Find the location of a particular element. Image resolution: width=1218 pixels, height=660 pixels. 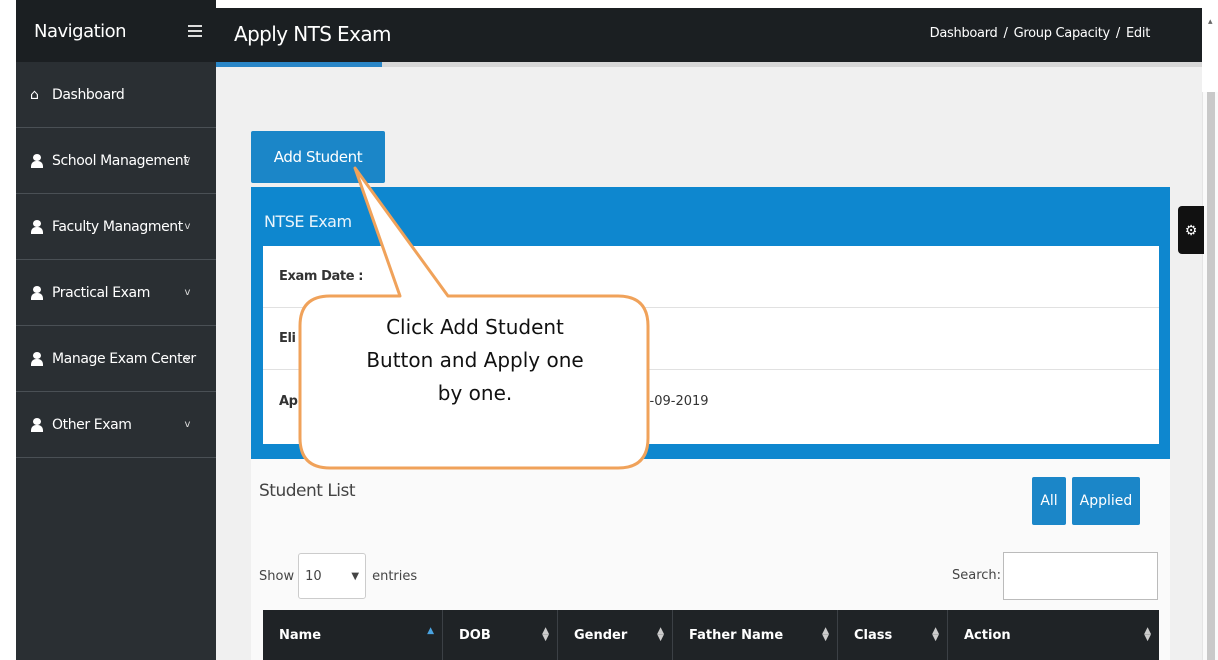

sidebar-item-label: Other Exam is located at coordinates (92, 424).